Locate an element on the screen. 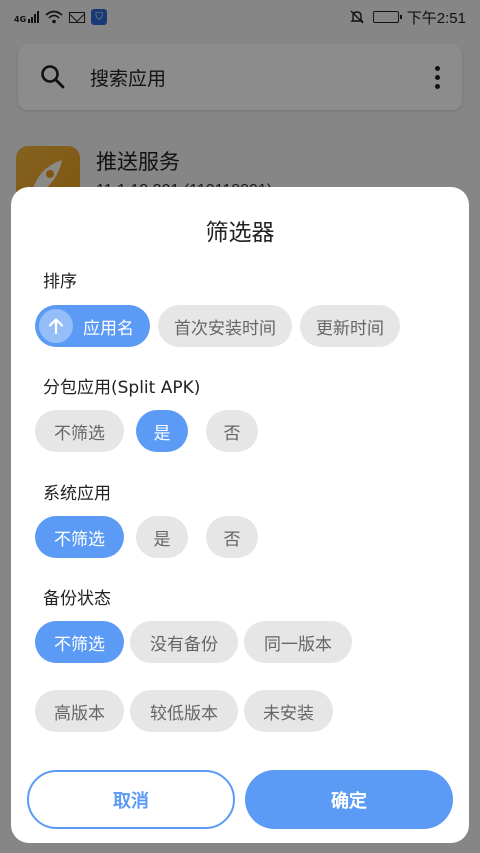  backup-chip-no-backup: 没有备份 is located at coordinates (184, 642).